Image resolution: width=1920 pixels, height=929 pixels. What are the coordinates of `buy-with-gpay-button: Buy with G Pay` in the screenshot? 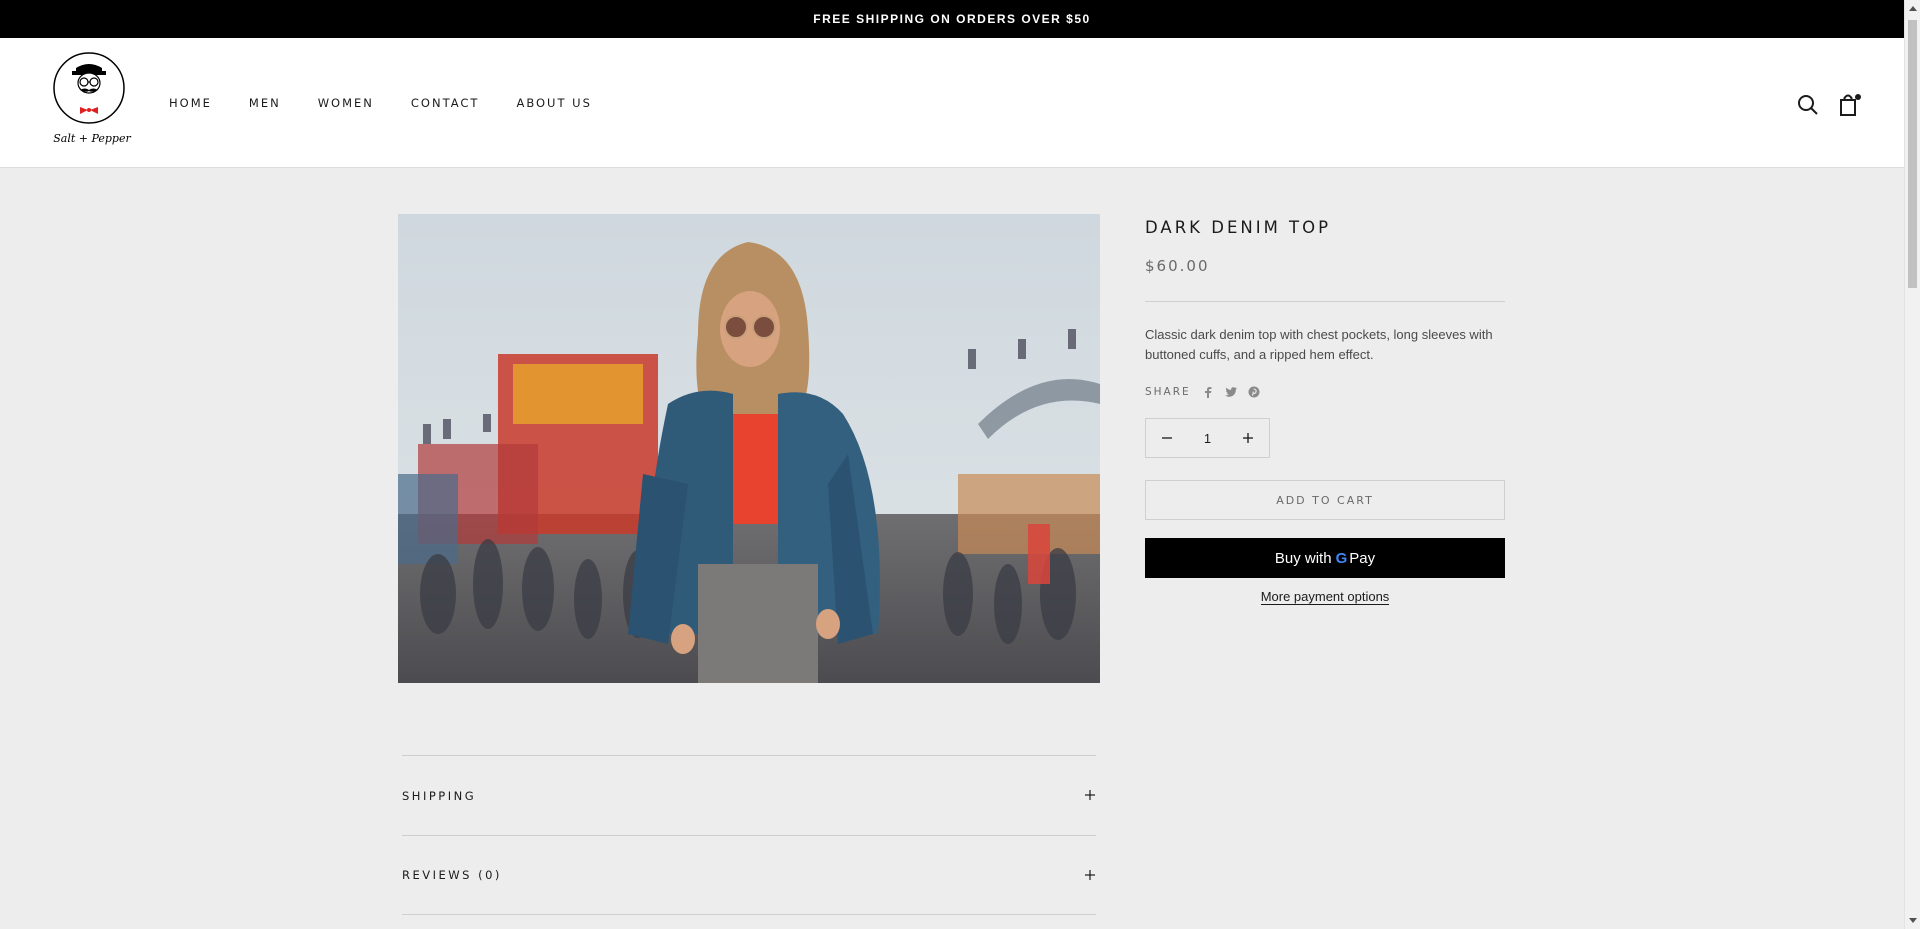 It's located at (1325, 558).